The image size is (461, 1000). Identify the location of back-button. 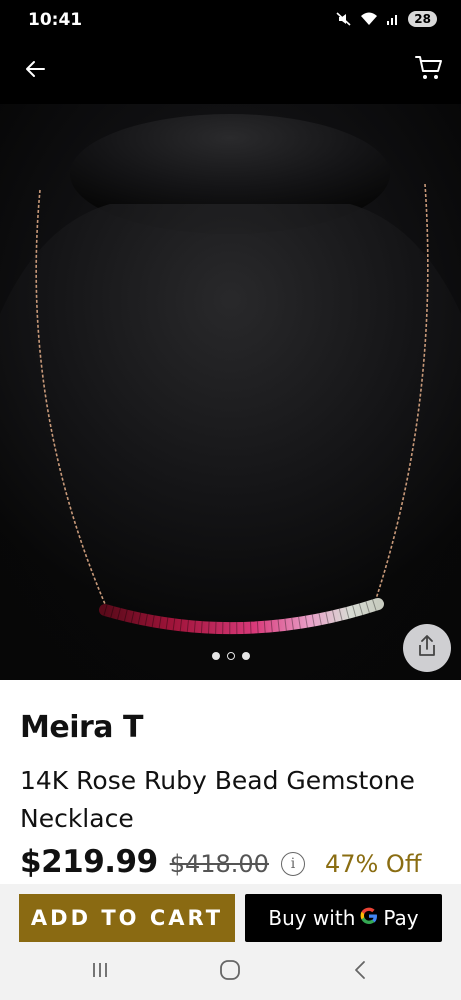
(35, 71).